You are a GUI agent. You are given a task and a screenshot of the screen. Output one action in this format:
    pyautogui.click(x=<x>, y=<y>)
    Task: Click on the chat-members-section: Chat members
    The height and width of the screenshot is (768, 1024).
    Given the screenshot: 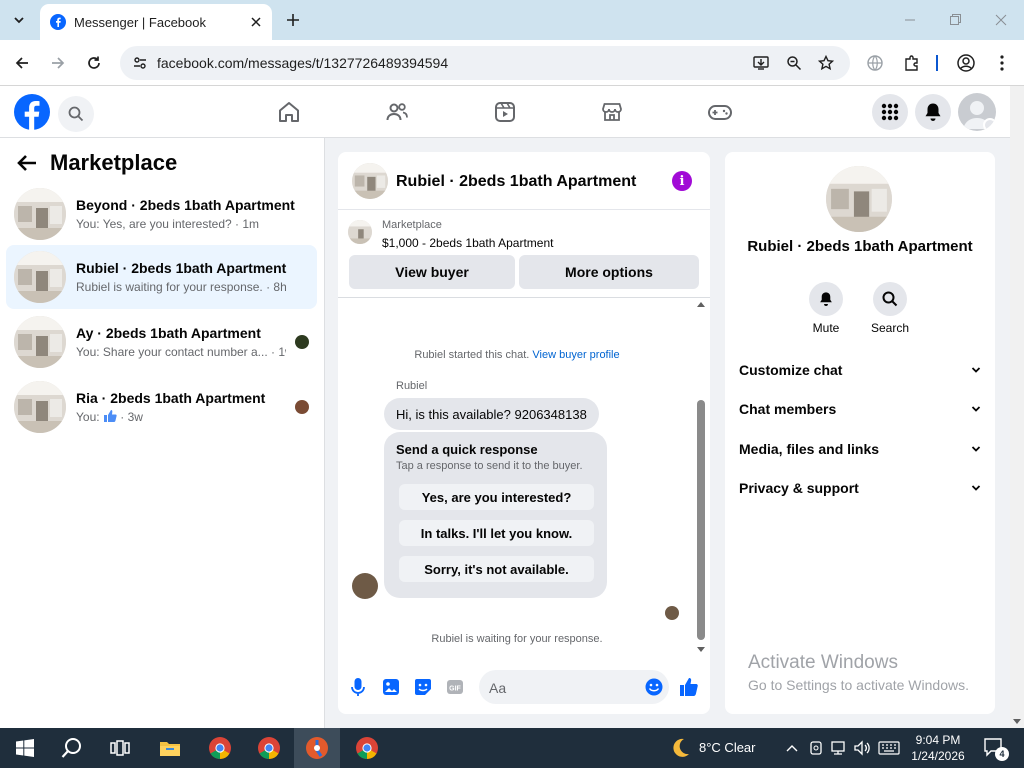 What is the action you would take?
    pyautogui.click(x=860, y=409)
    